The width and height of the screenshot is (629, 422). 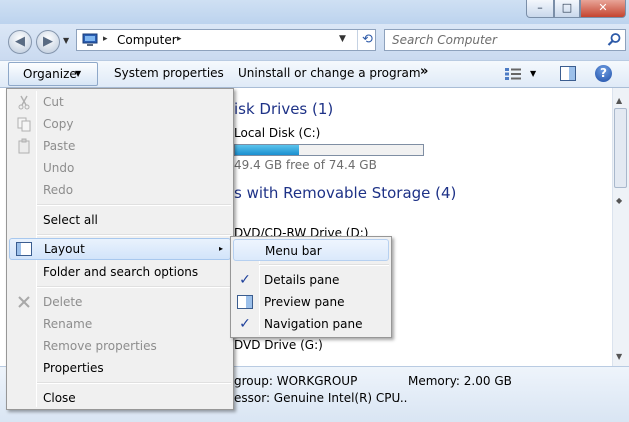 What do you see at coordinates (68, 324) in the screenshot?
I see `menu-item-label: Rename` at bounding box center [68, 324].